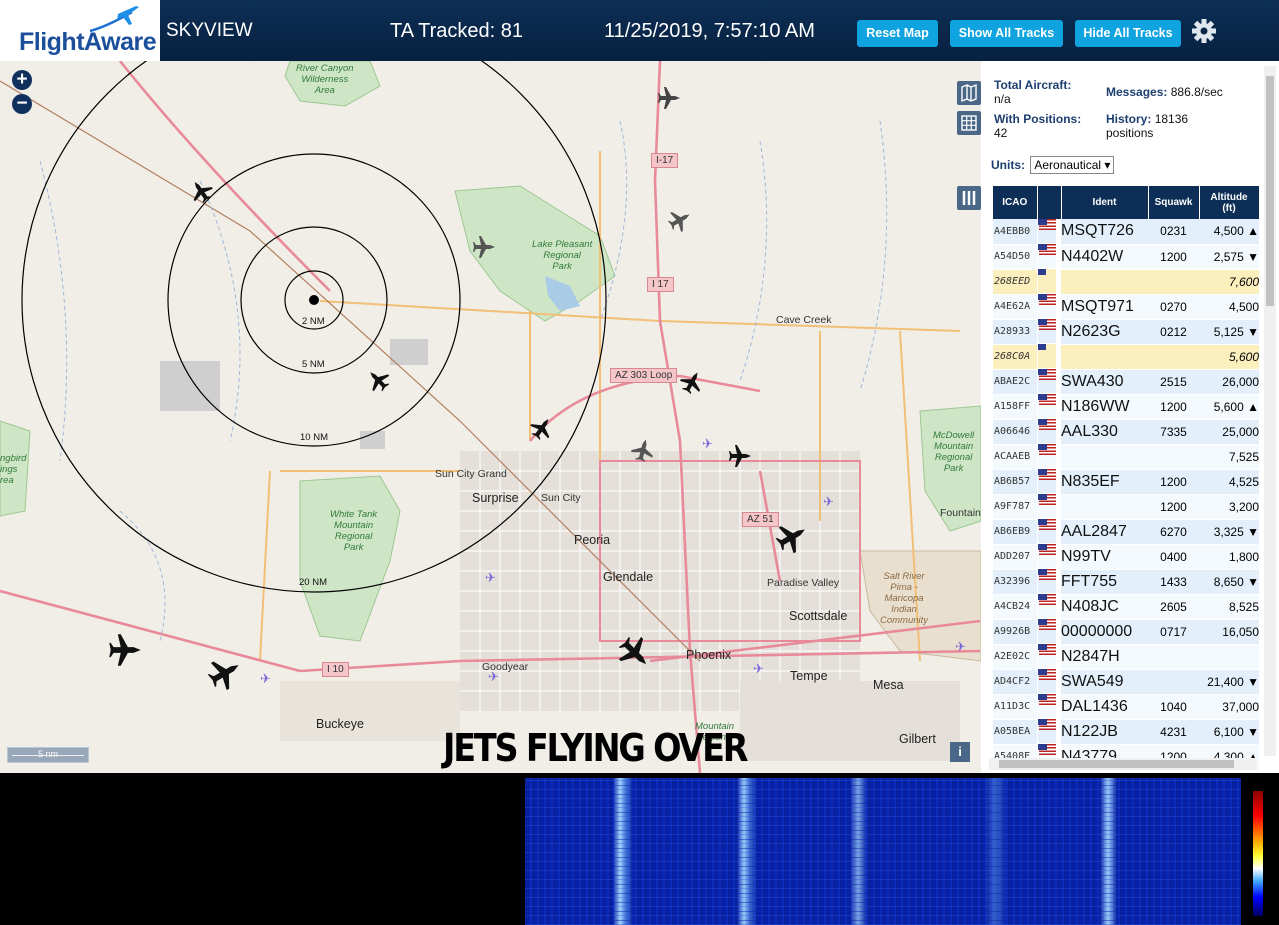  Describe the element at coordinates (1104, 432) in the screenshot. I see `ident-cell: AAL330` at that location.